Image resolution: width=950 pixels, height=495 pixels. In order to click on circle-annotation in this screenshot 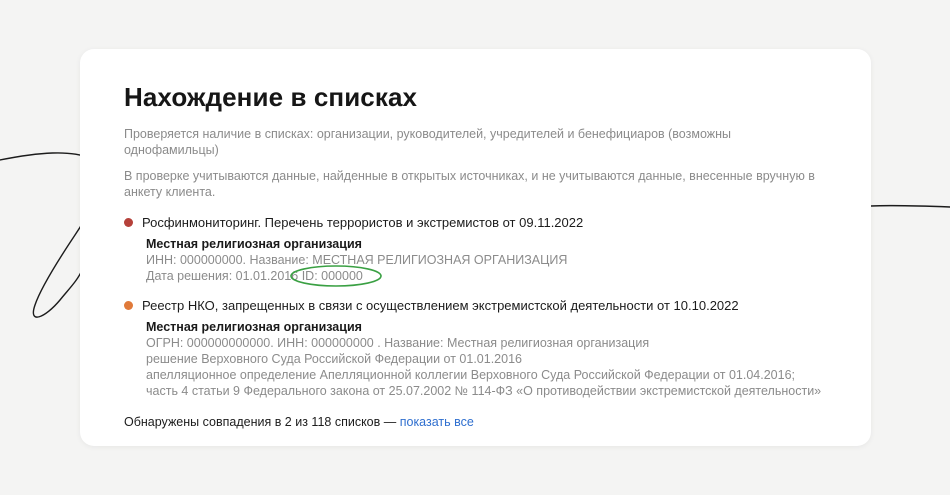, I will do `click(335, 276)`.